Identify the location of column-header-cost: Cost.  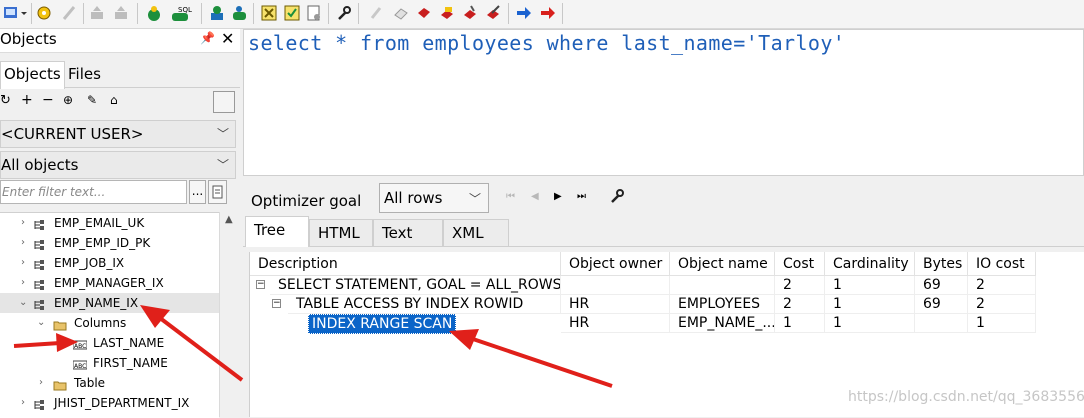
(800, 264).